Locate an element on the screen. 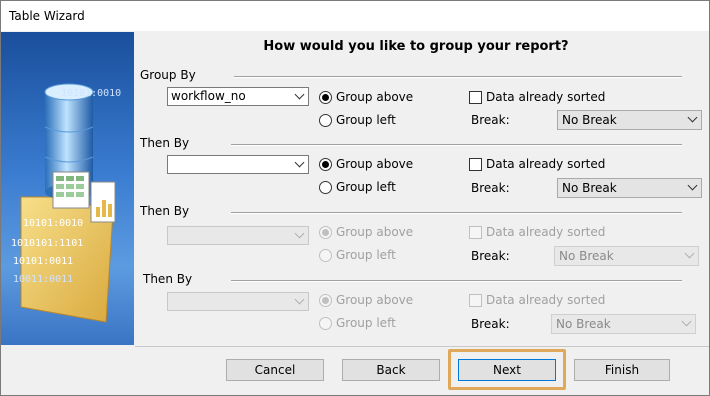  break-select-3: No Break is located at coordinates (626, 256).